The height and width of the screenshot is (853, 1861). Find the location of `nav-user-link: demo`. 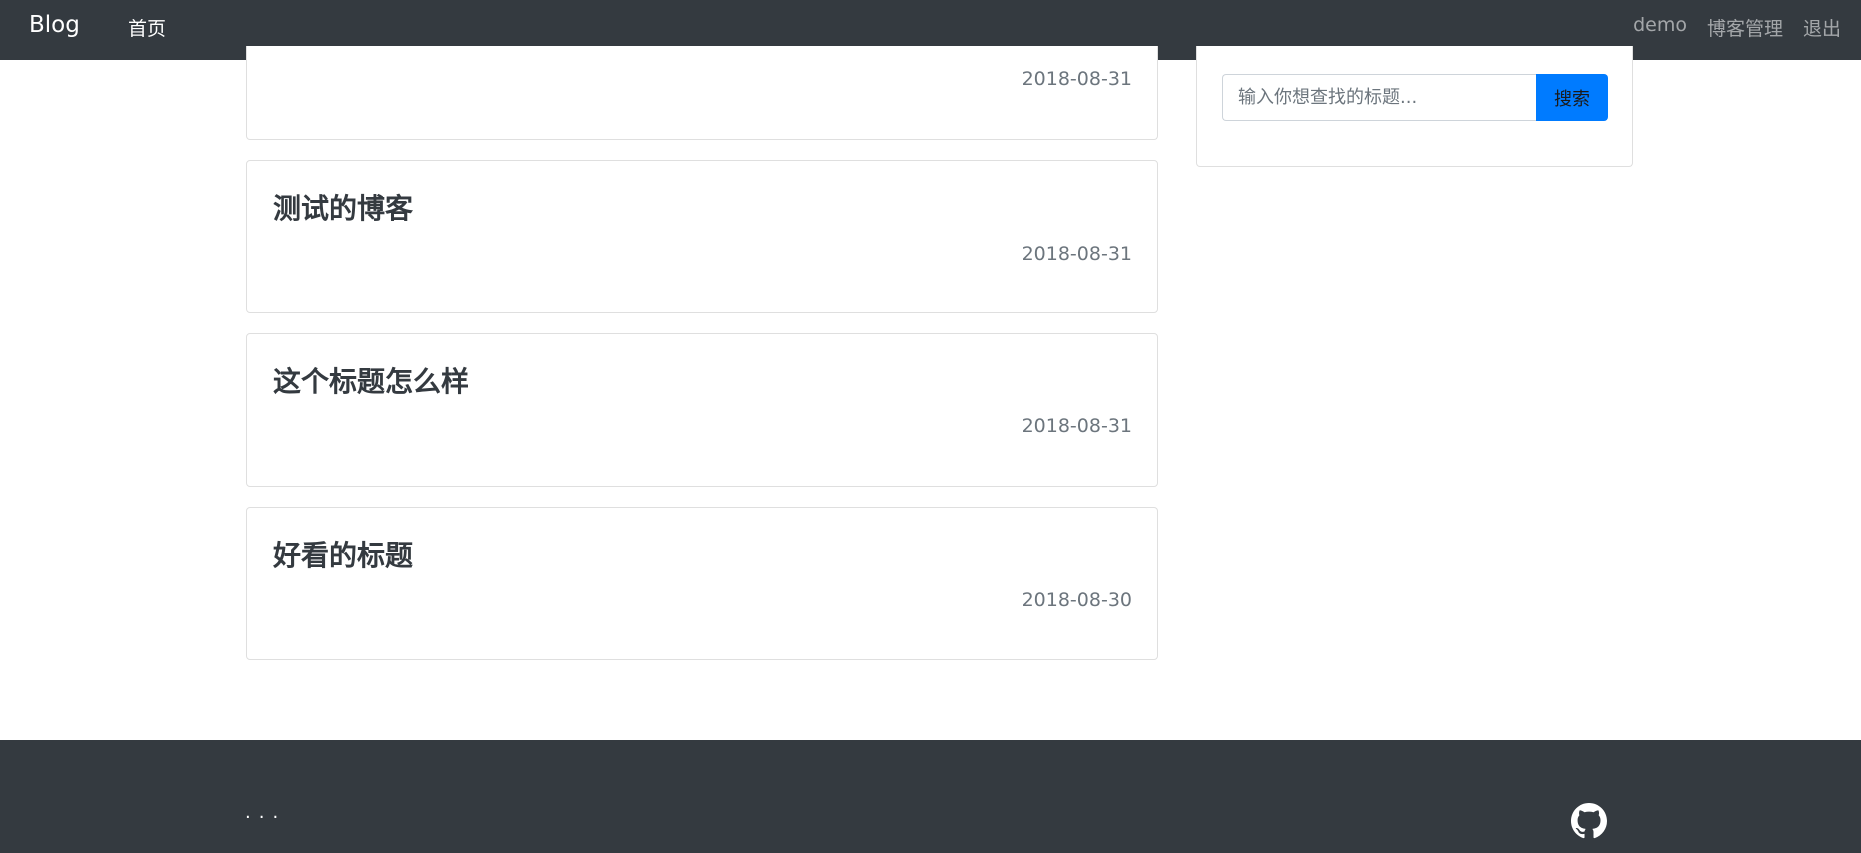

nav-user-link: demo is located at coordinates (1660, 27).